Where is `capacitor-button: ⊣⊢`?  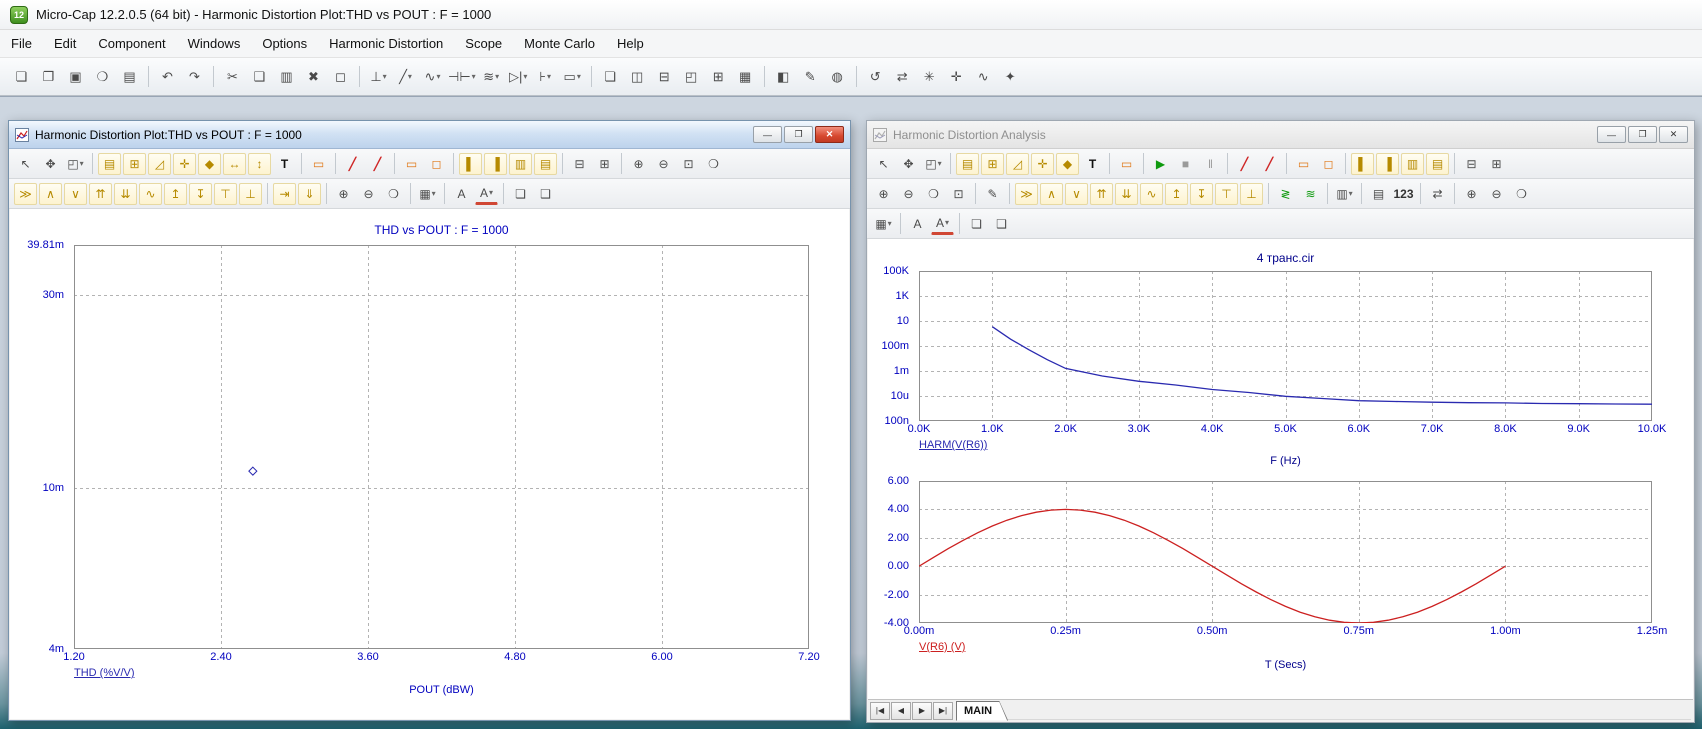 capacitor-button: ⊣⊢ is located at coordinates (462, 77).